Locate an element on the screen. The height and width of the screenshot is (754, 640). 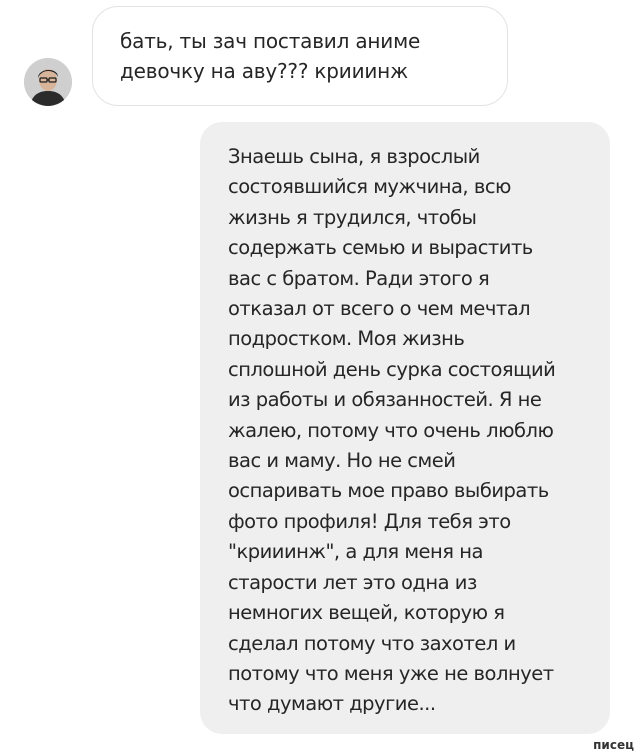
avatar-photo-icon is located at coordinates (48, 82).